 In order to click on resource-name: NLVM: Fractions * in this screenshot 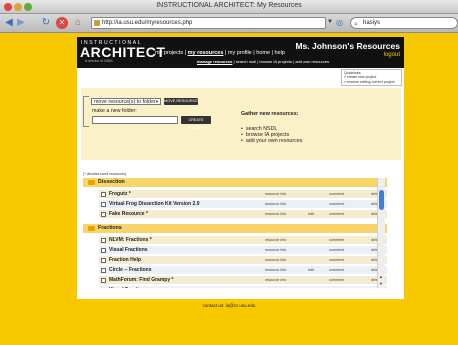, I will do `click(130, 240)`.